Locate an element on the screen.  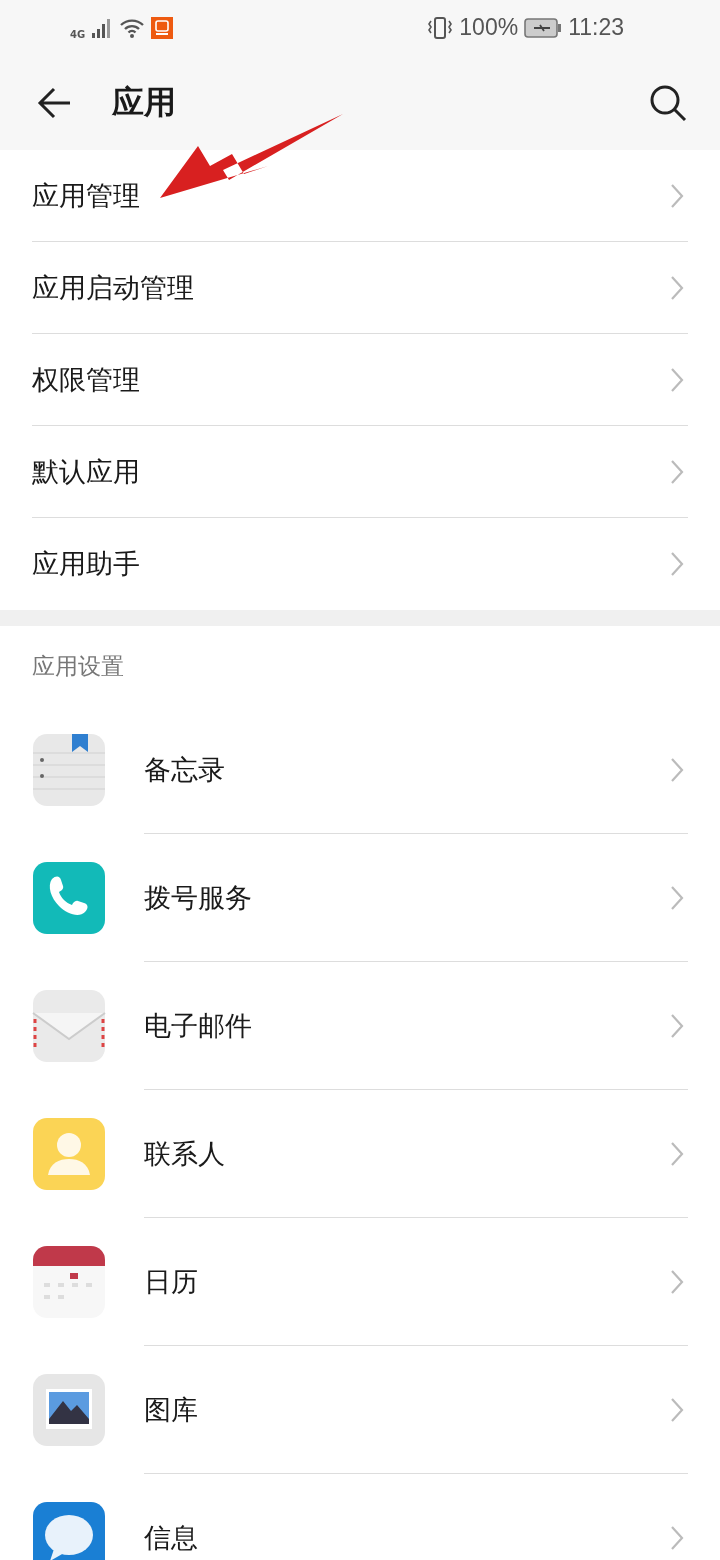
app-item: 拨号服务 is located at coordinates (360, 898).